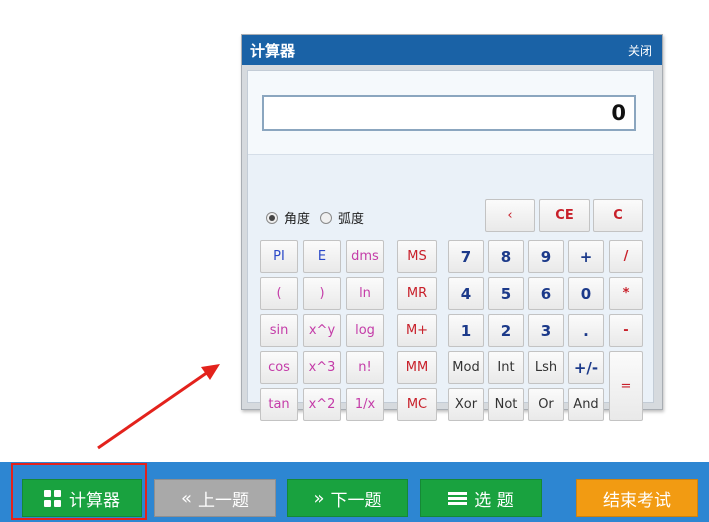 This screenshot has height=522, width=709. What do you see at coordinates (546, 256) in the screenshot?
I see `key-9: 9` at bounding box center [546, 256].